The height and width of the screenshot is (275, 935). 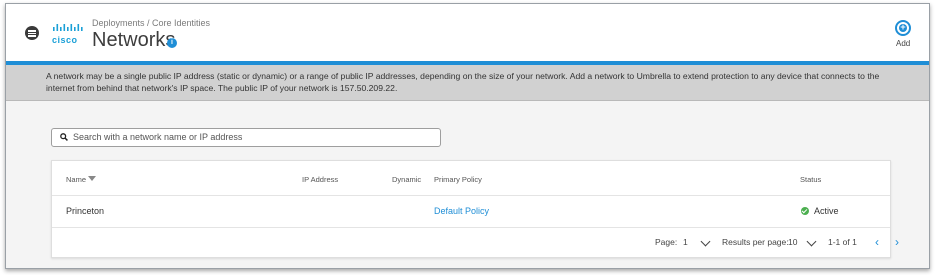 I want to click on column-header-dynamic: Dynamic, so click(x=407, y=179).